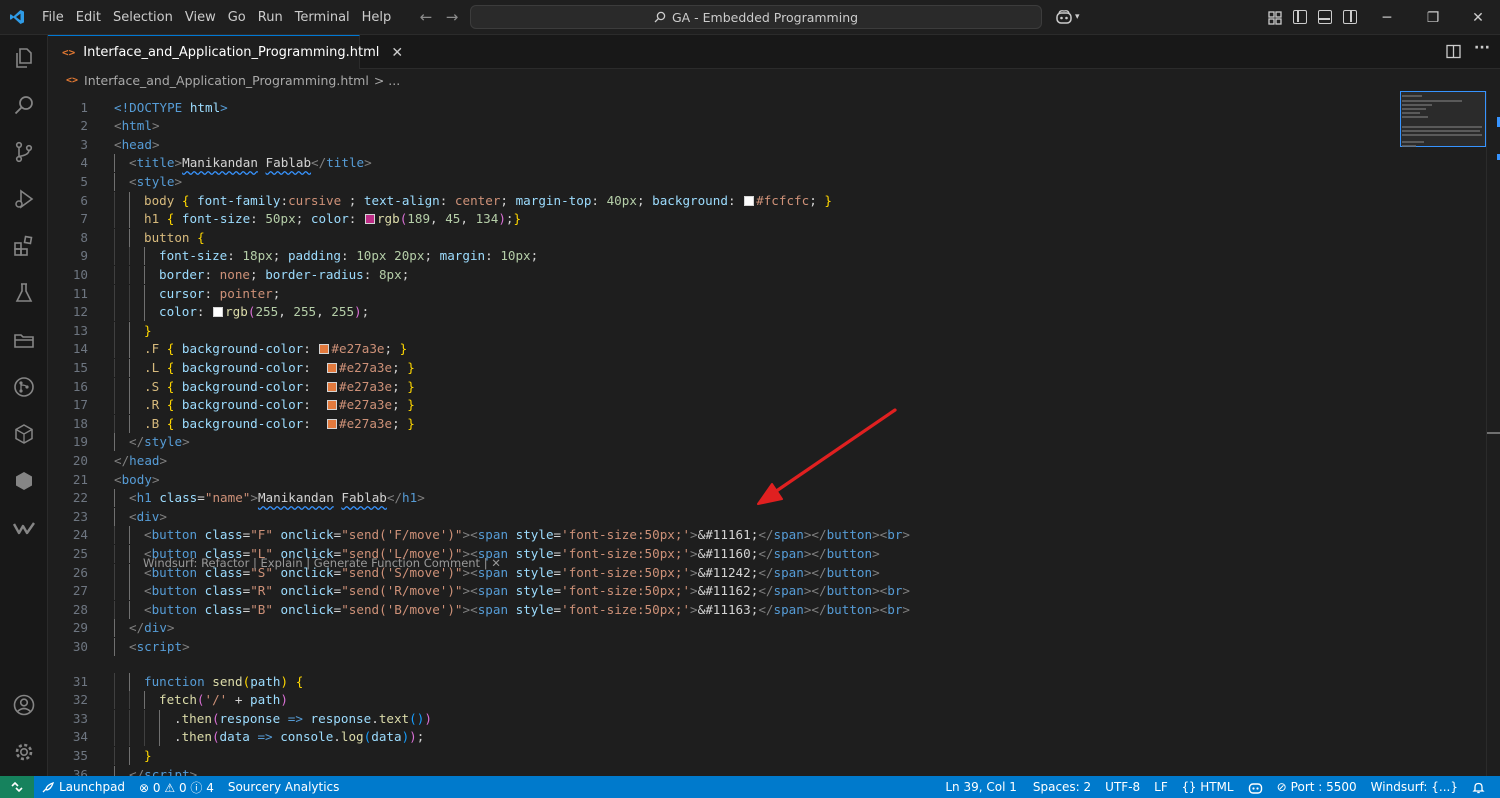 The width and height of the screenshot is (1500, 798). Describe the element at coordinates (1493, 433) in the screenshot. I see `vertical-scrollbar` at that location.